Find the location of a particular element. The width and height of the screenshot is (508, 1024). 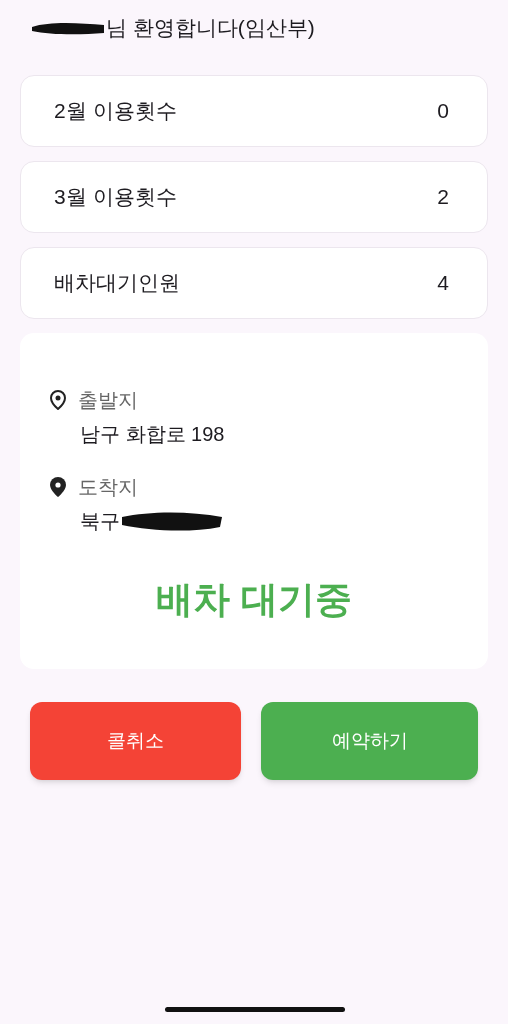

stat-value: 2 is located at coordinates (443, 197).